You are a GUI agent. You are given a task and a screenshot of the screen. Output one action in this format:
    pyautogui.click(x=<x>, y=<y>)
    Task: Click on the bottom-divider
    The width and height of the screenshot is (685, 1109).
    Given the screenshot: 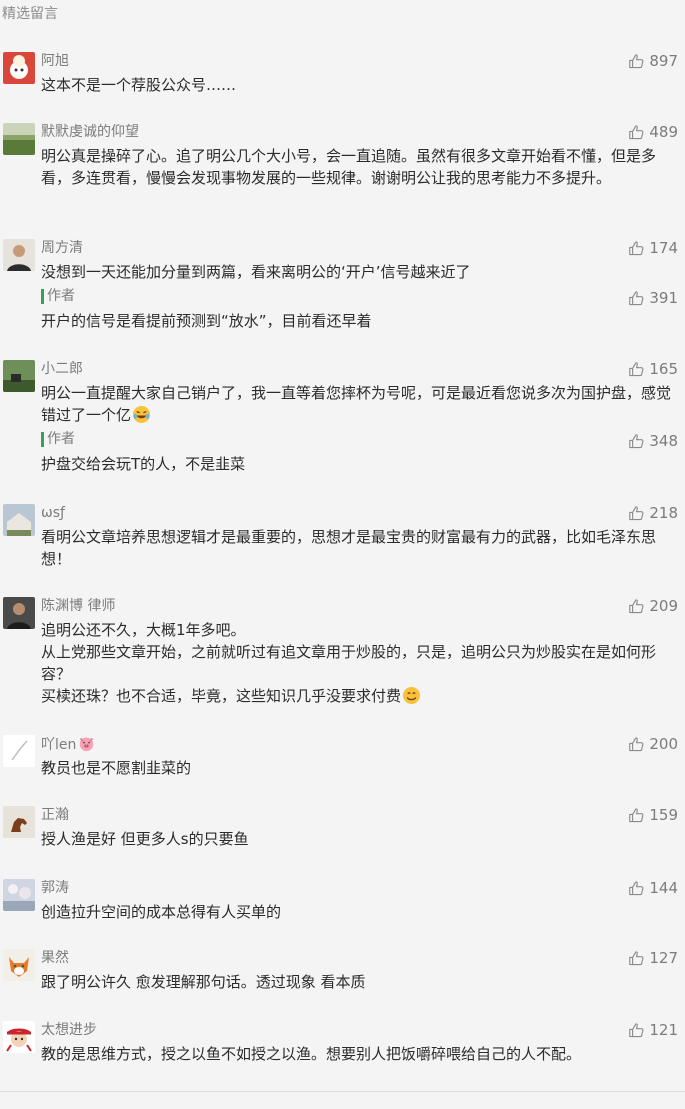 What is the action you would take?
    pyautogui.click(x=342, y=1091)
    